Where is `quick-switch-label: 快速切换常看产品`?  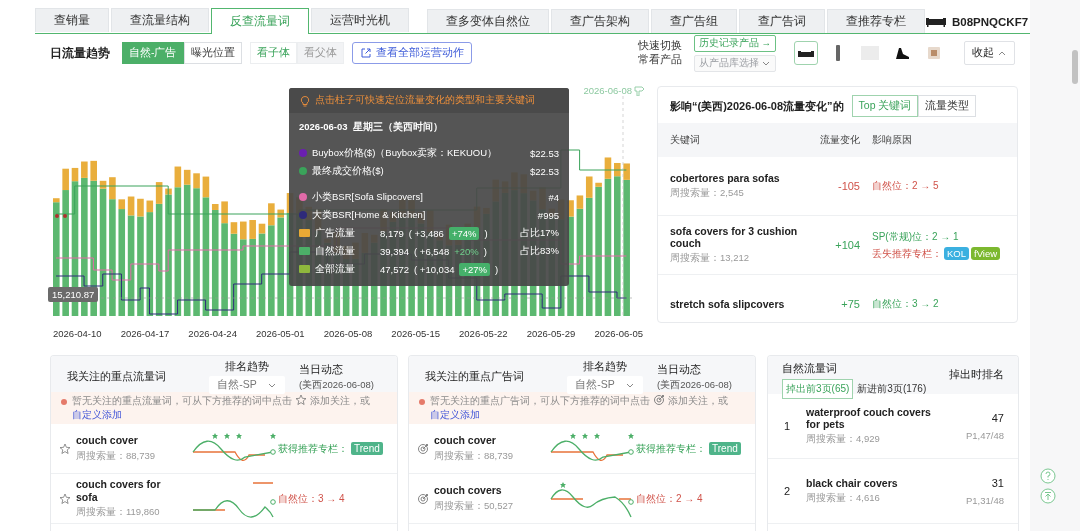 quick-switch-label: 快速切换常看产品 is located at coordinates (660, 53).